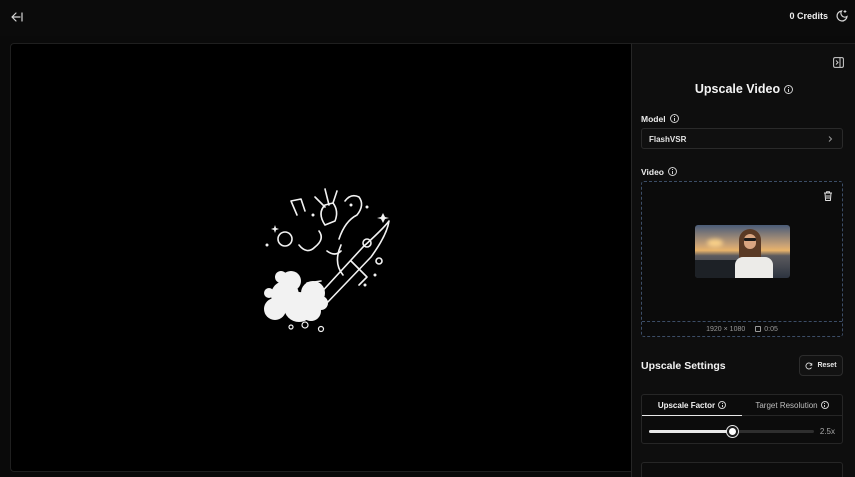 This screenshot has height=477, width=855. What do you see at coordinates (427, 18) in the screenshot?
I see `top-bar: 0 Credits` at bounding box center [427, 18].